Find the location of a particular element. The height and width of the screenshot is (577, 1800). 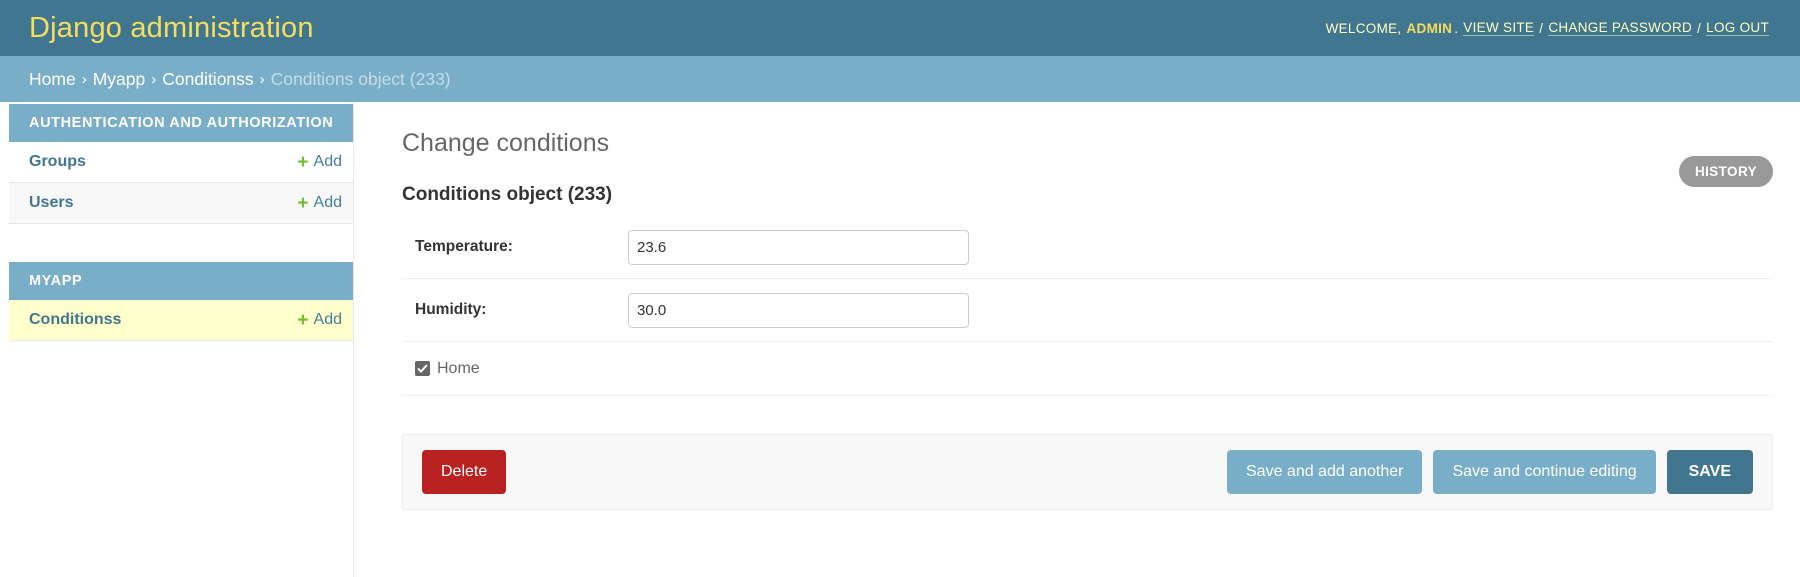

users-add-link: + Add is located at coordinates (319, 203).